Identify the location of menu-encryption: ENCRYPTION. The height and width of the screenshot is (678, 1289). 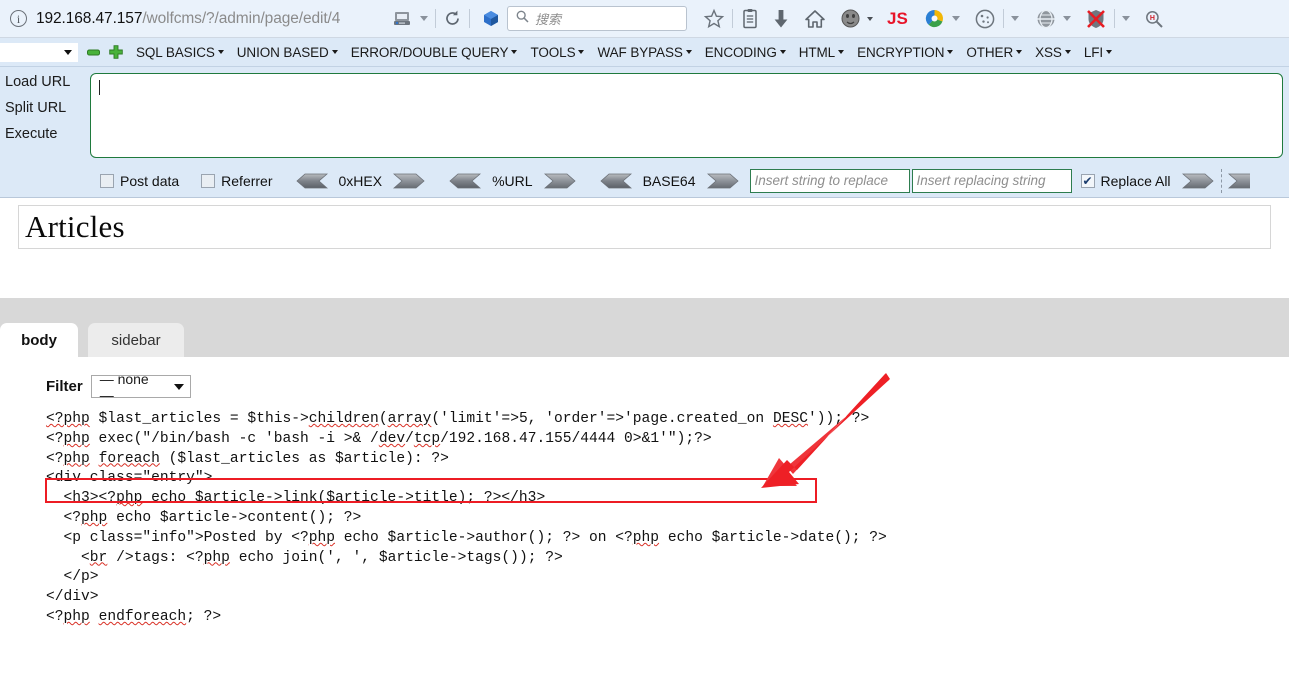
(905, 52).